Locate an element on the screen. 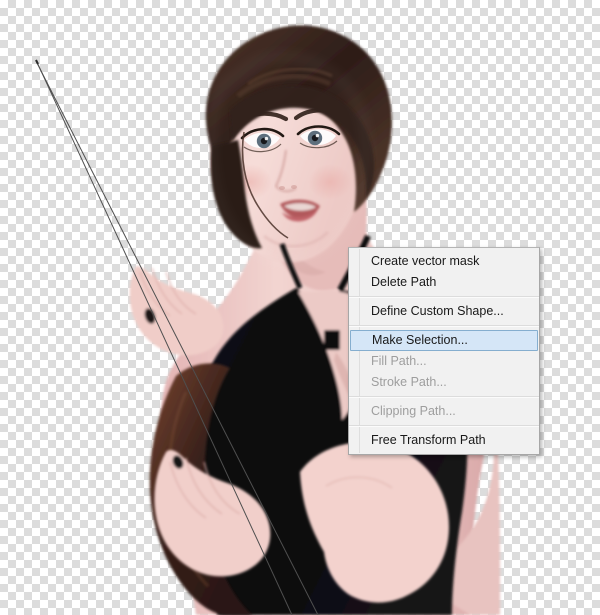  menu-item-delete-path: Delete Path is located at coordinates (444, 282).